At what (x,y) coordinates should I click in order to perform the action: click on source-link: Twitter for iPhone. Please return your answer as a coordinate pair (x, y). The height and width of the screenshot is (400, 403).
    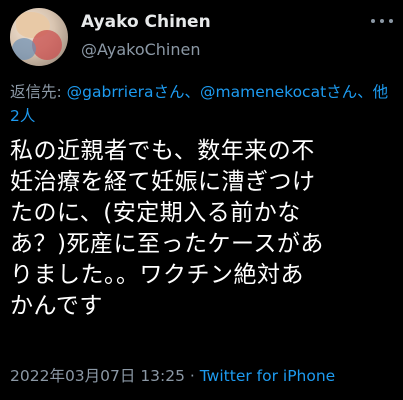
    Looking at the image, I should click on (267, 376).